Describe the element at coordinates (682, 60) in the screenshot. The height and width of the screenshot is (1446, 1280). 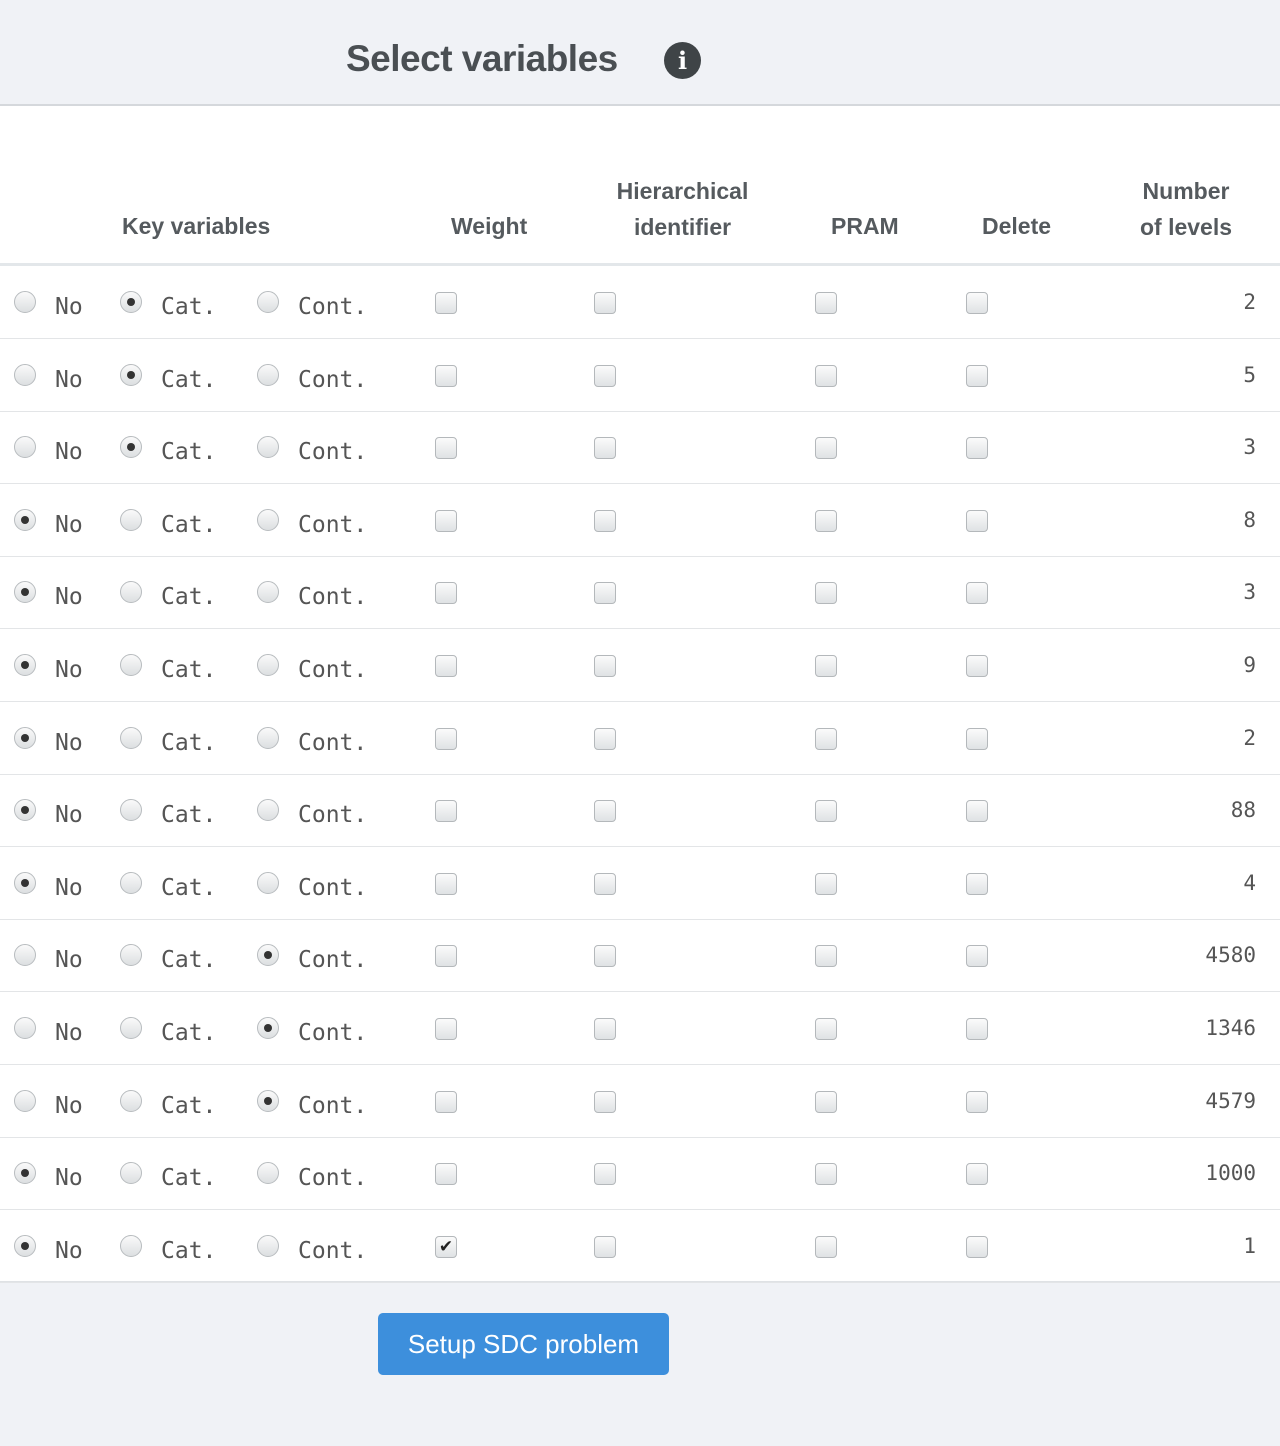
I see `info-circle-icon: i` at that location.